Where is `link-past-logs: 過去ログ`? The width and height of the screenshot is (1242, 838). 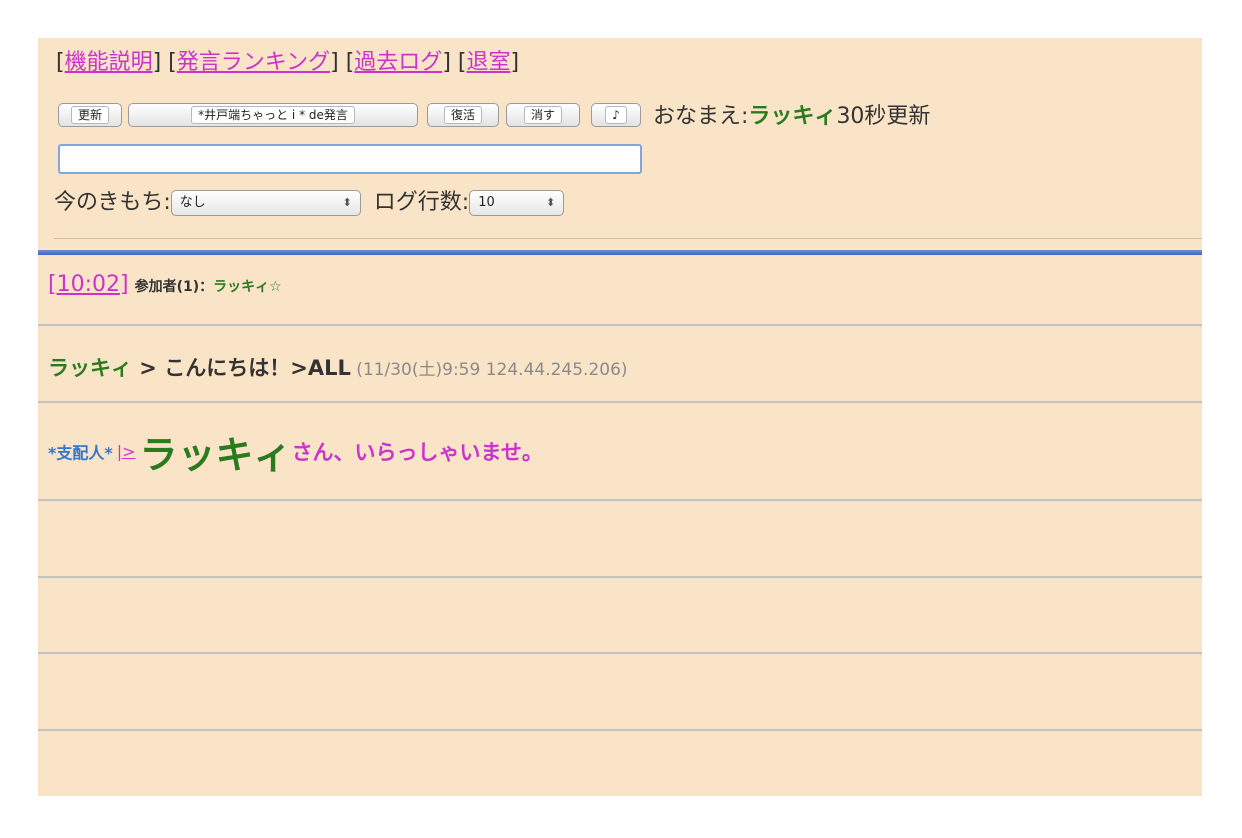 link-past-logs: 過去ログ is located at coordinates (398, 62).